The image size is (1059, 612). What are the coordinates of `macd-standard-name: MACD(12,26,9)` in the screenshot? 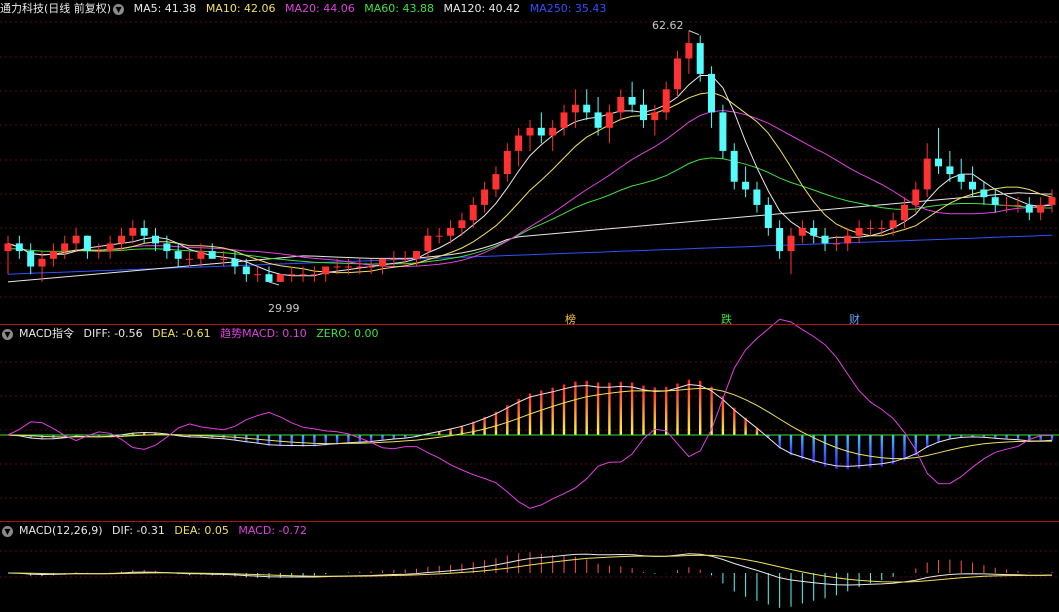 It's located at (61, 530).